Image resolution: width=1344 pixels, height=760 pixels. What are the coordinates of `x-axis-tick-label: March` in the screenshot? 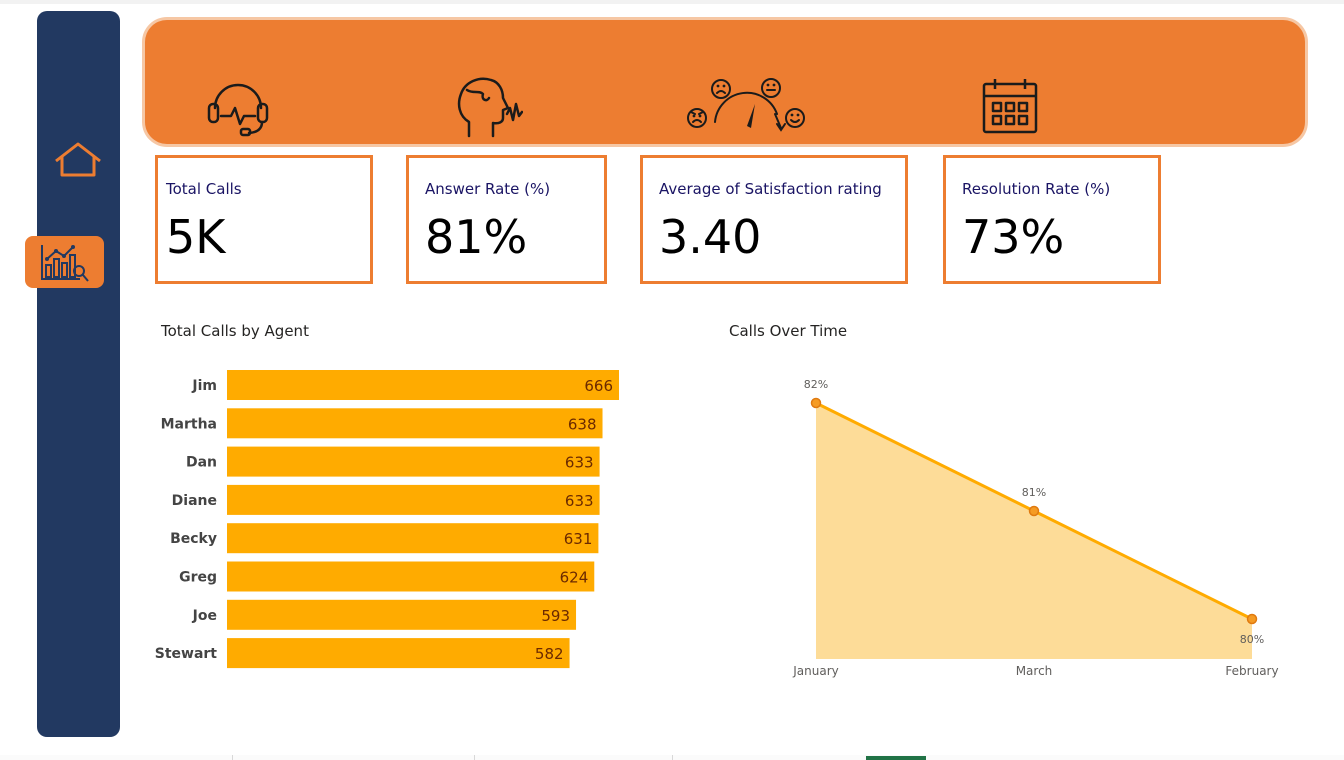 It's located at (1034, 671).